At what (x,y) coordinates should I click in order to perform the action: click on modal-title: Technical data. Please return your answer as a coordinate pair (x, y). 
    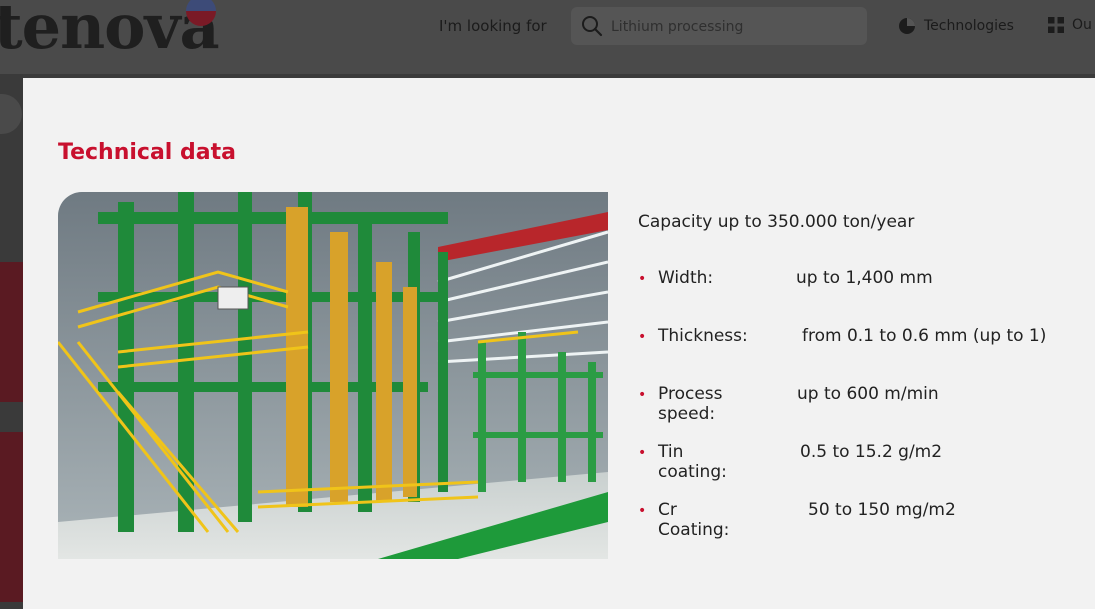
    Looking at the image, I should click on (147, 152).